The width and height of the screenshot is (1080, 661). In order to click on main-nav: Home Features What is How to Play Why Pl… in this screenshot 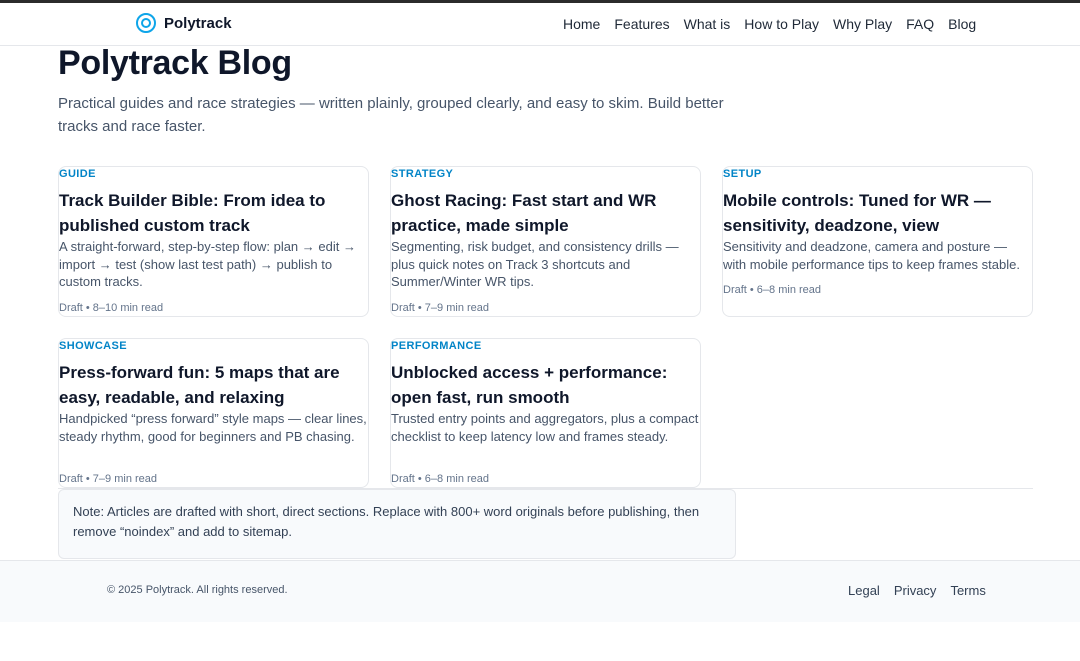, I will do `click(769, 24)`.